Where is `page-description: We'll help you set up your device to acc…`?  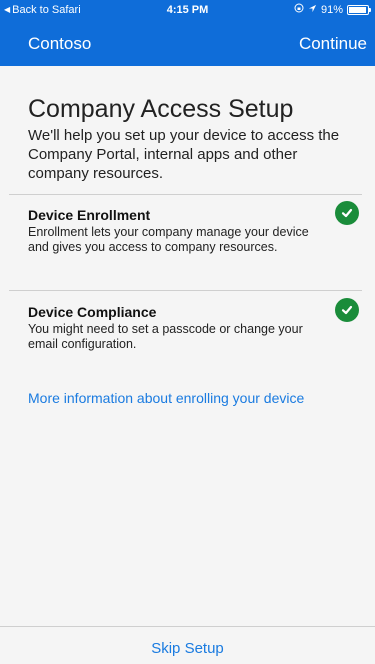
page-description: We'll help you set up your device to acc… is located at coordinates (184, 154).